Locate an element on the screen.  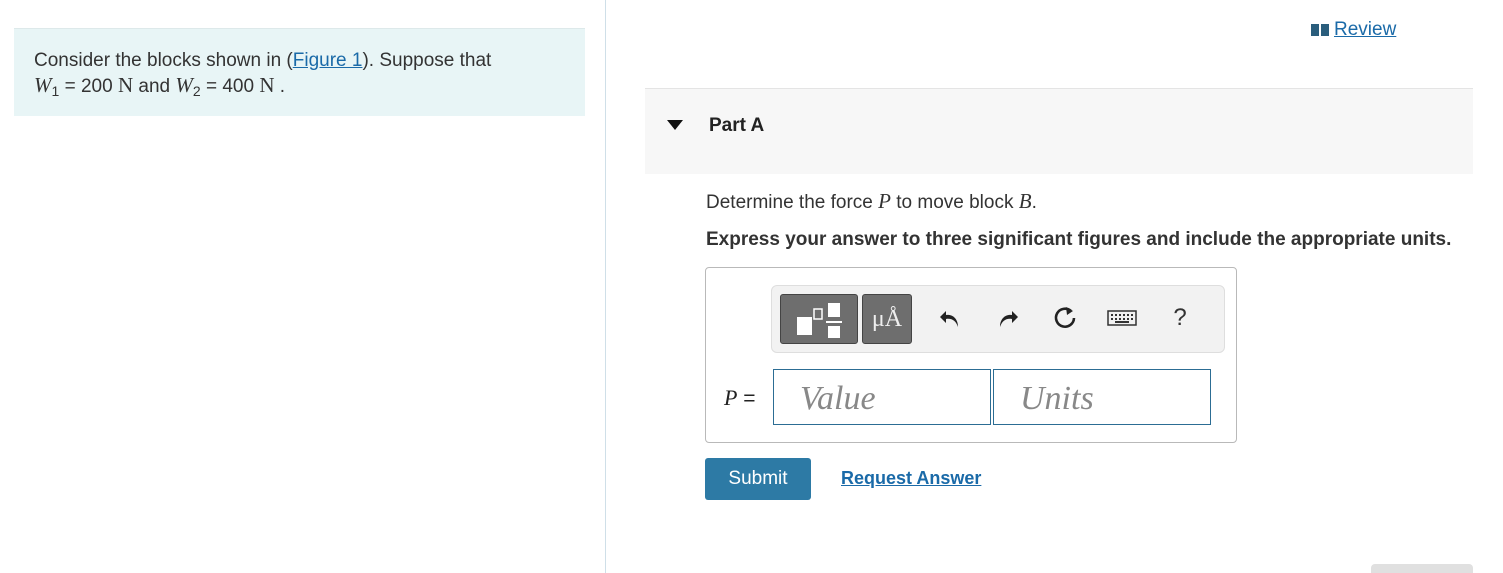
reset-button is located at coordinates (1065, 318).